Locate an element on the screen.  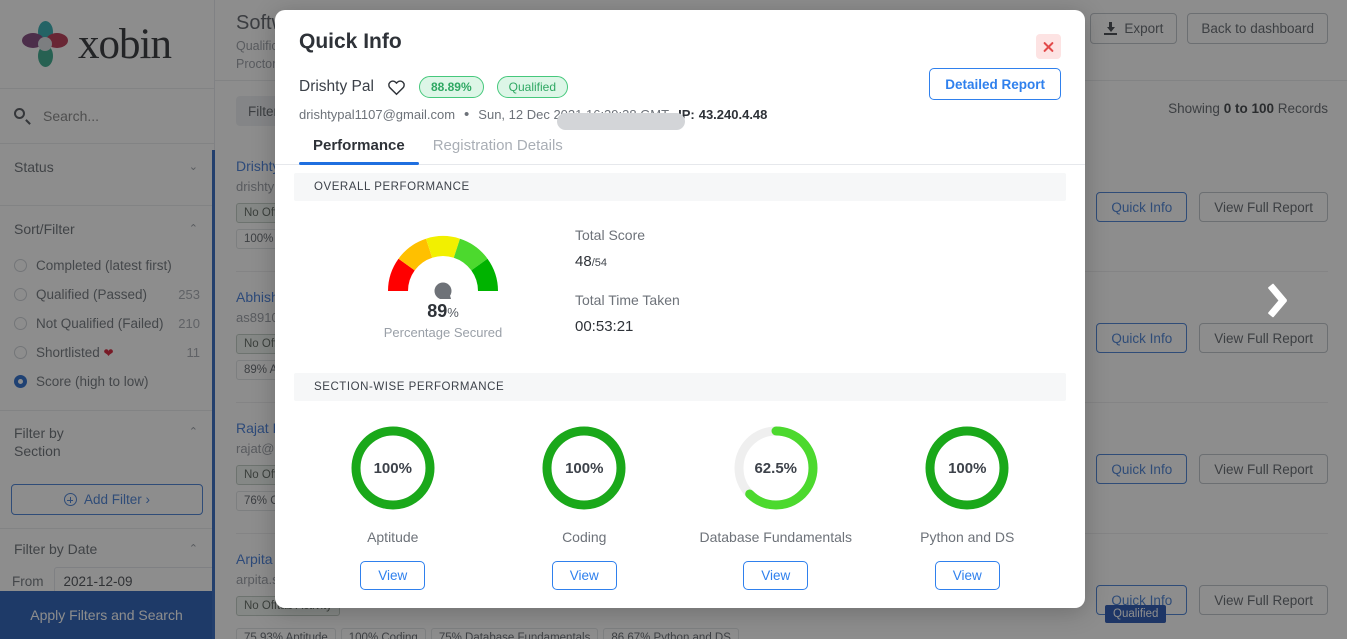
modal-header: Quick Info is located at coordinates (680, 34).